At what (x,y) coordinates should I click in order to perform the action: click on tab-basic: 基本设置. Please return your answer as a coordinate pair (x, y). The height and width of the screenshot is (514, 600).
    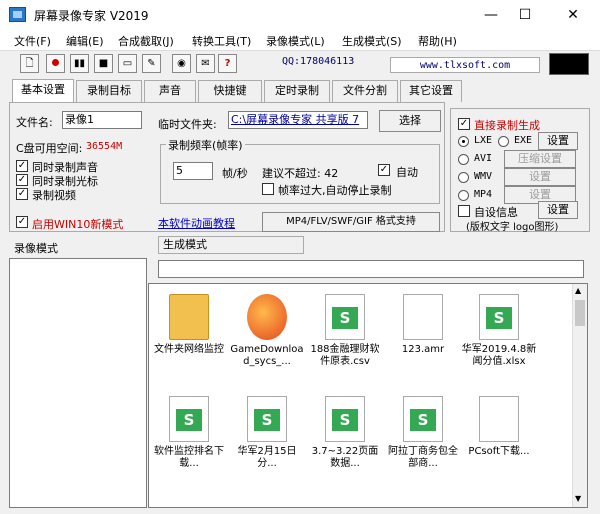
    Looking at the image, I should click on (43, 91).